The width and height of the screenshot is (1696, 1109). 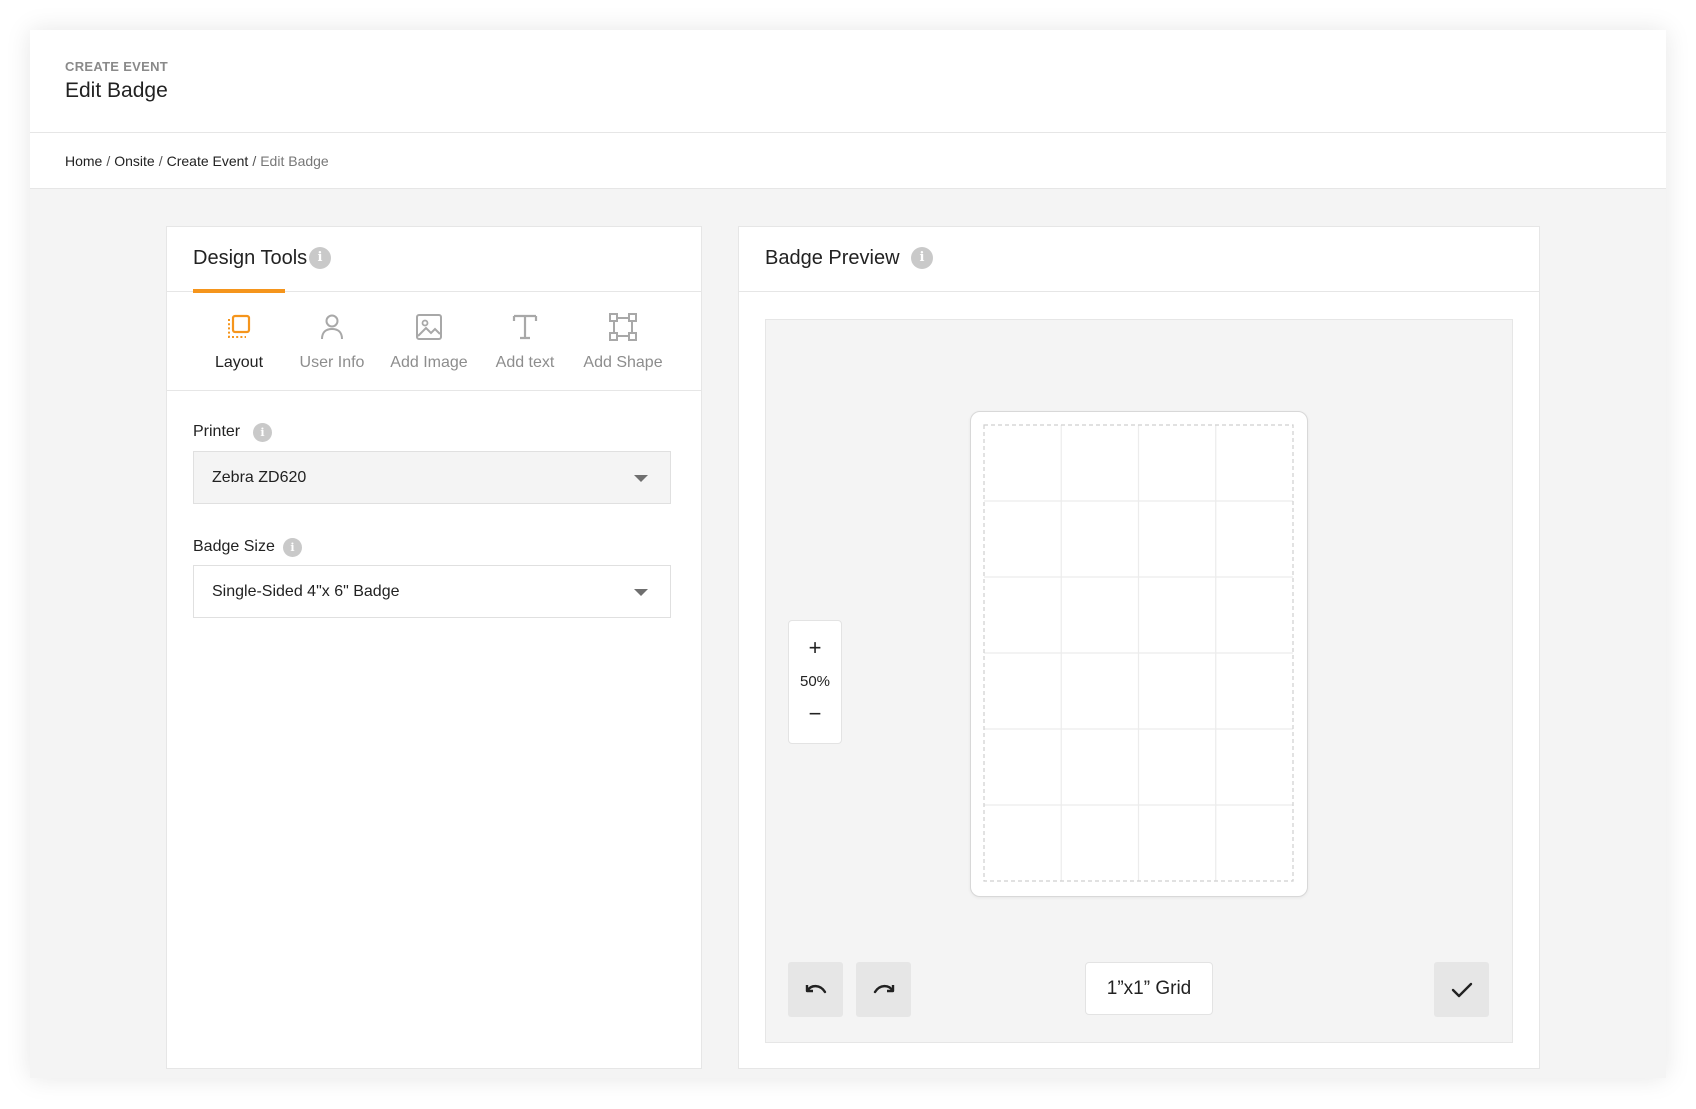 What do you see at coordinates (623, 327) in the screenshot?
I see `shape-icon` at bounding box center [623, 327].